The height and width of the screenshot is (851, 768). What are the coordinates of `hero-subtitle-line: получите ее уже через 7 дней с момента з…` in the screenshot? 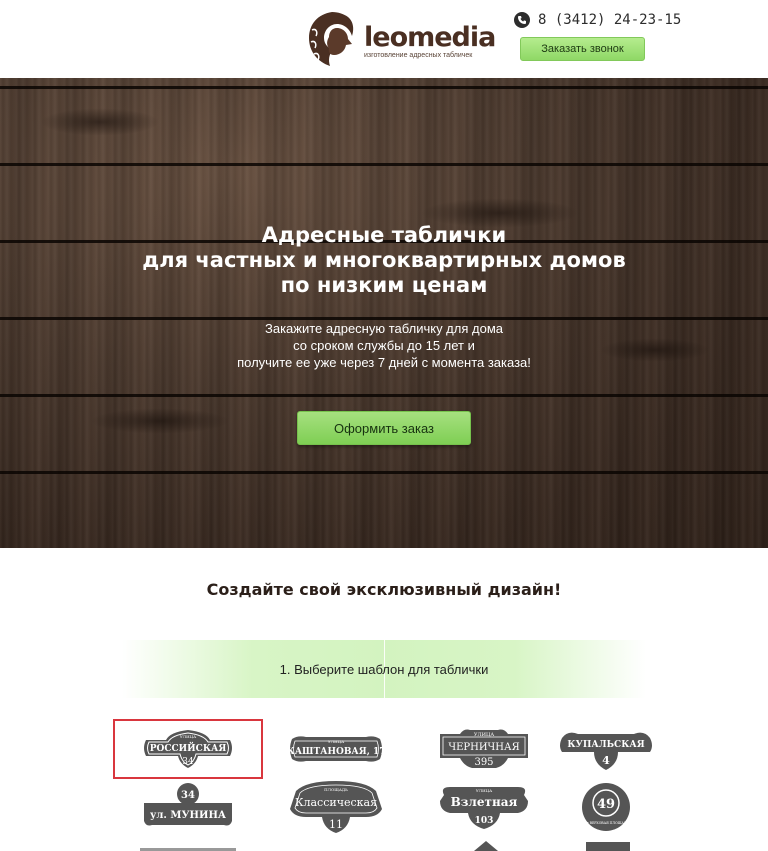 It's located at (384, 362).